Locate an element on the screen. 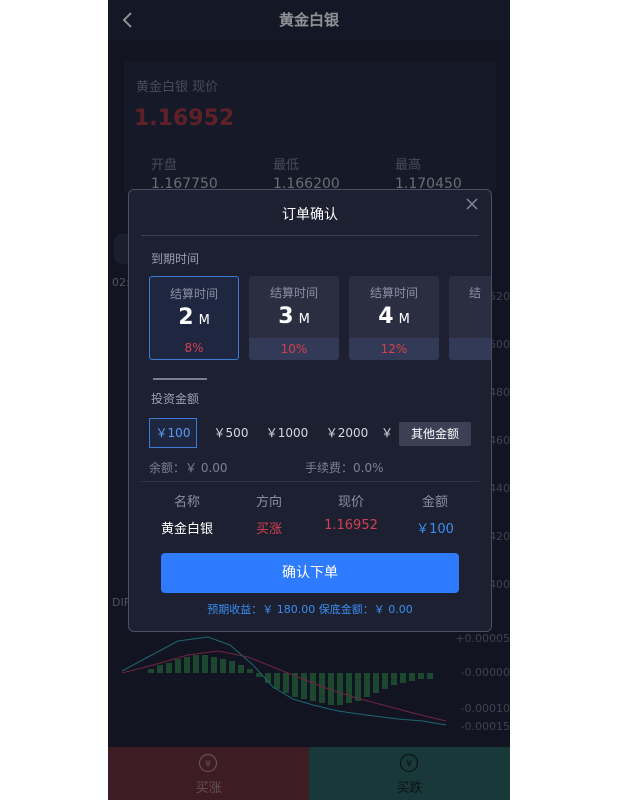 The width and height of the screenshot is (619, 800). amount-label: 投资金额 is located at coordinates (175, 399).